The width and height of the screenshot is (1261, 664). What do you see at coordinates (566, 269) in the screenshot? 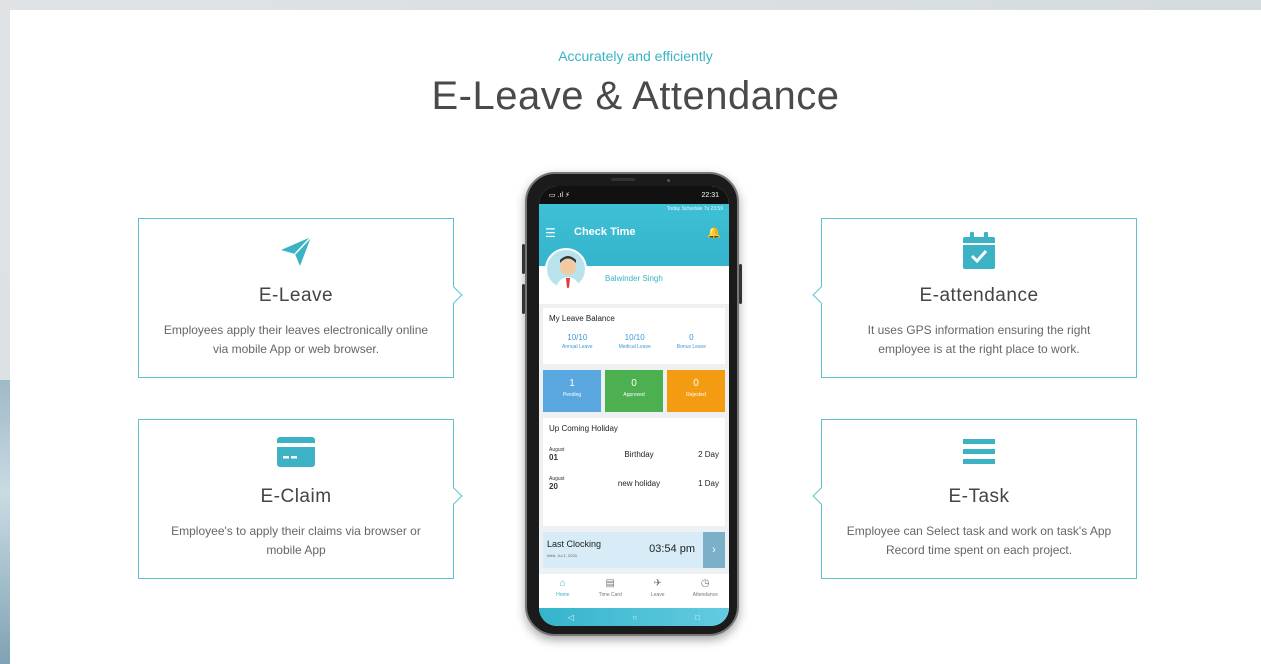
I see `avatar` at bounding box center [566, 269].